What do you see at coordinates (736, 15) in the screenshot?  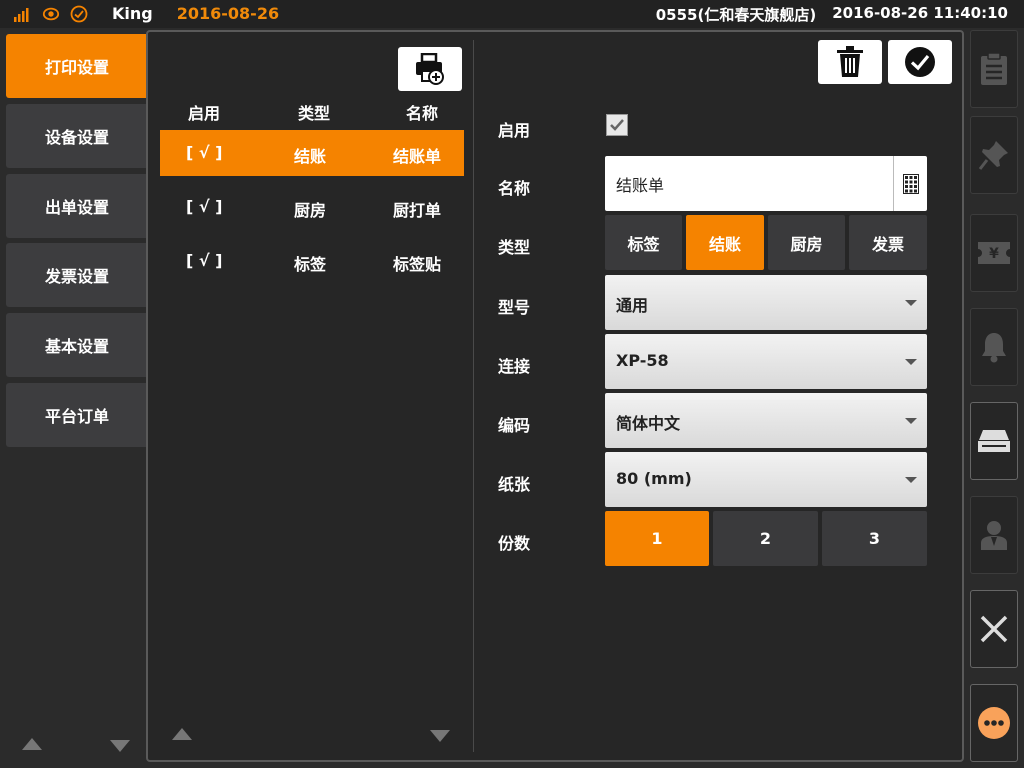 I see `store-name: 0555(仁和春天旗舰店)` at bounding box center [736, 15].